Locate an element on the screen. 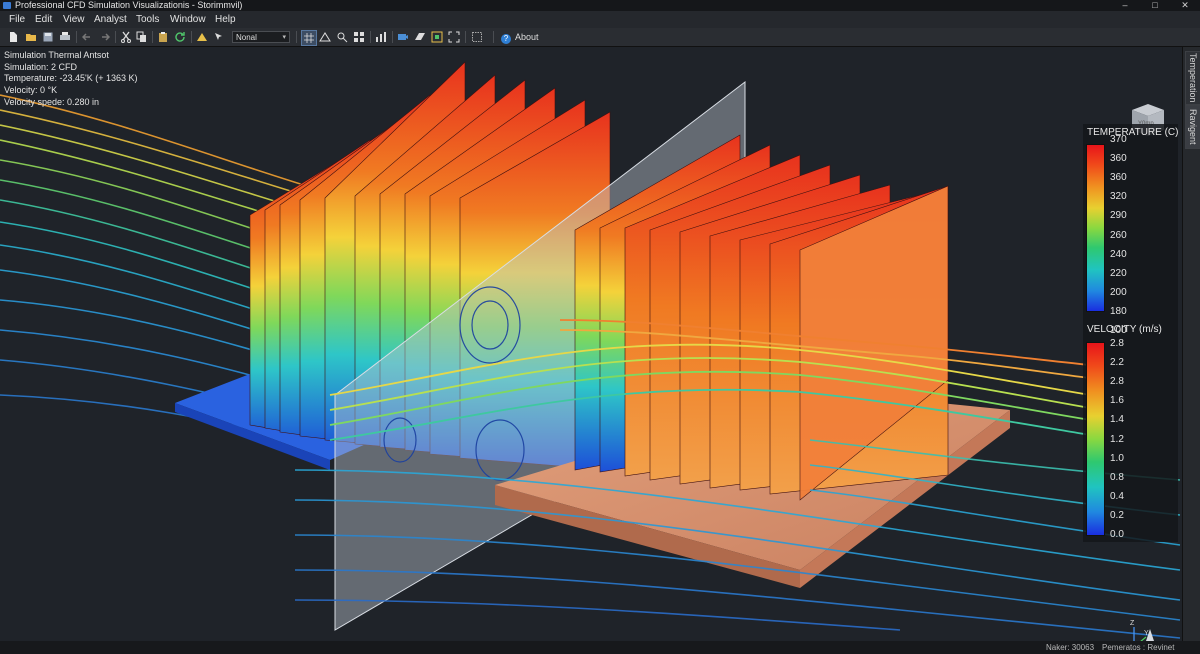 Image resolution: width=1200 pixels, height=654 pixels. velocity-tick: 0.2 is located at coordinates (1117, 515).